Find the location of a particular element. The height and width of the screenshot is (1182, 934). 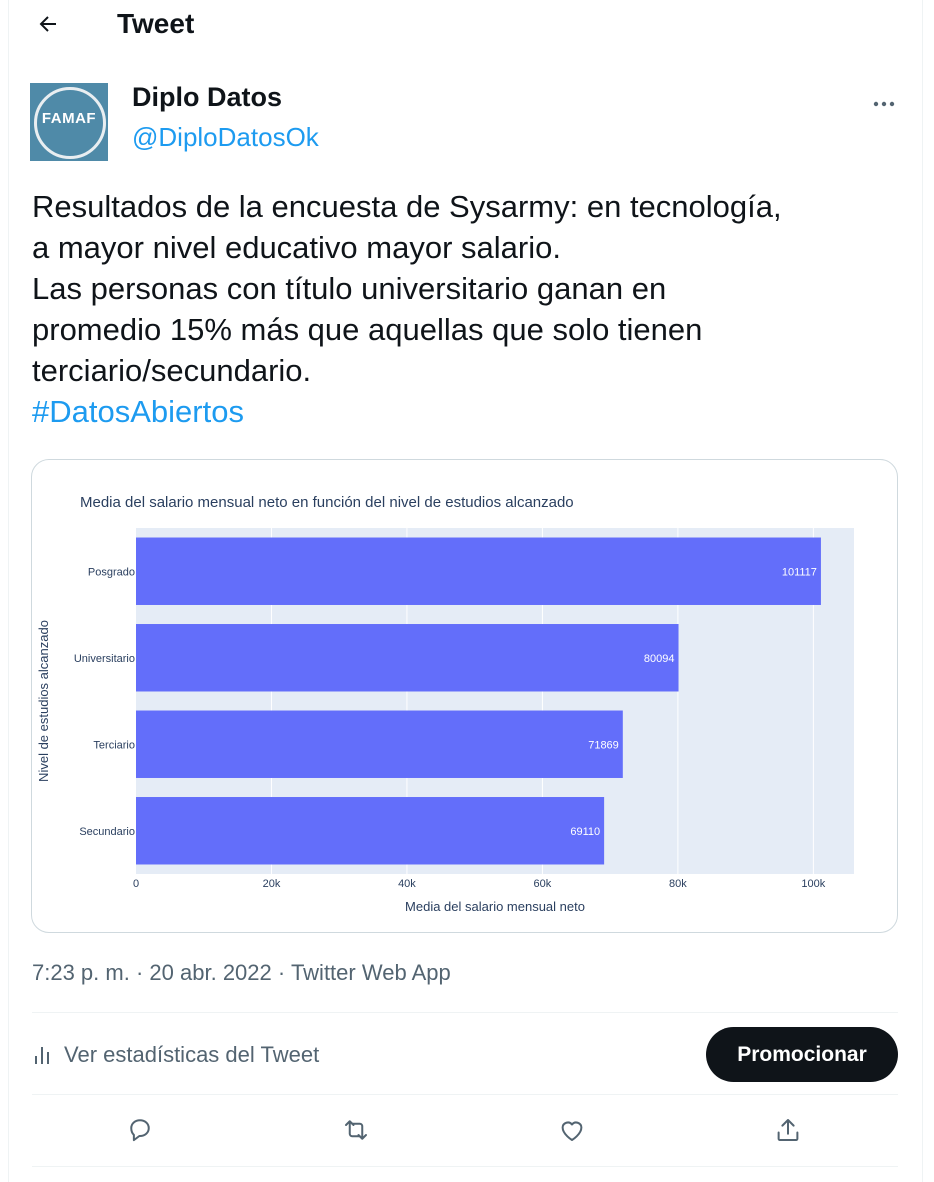

avatar-logo-text: FAMAF is located at coordinates (69, 118).